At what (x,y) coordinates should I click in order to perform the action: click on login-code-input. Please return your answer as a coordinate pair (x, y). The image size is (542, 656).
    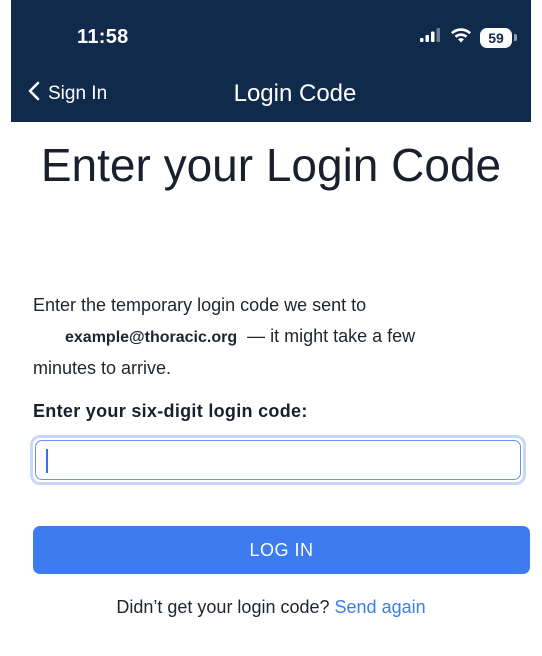
    Looking at the image, I should click on (278, 460).